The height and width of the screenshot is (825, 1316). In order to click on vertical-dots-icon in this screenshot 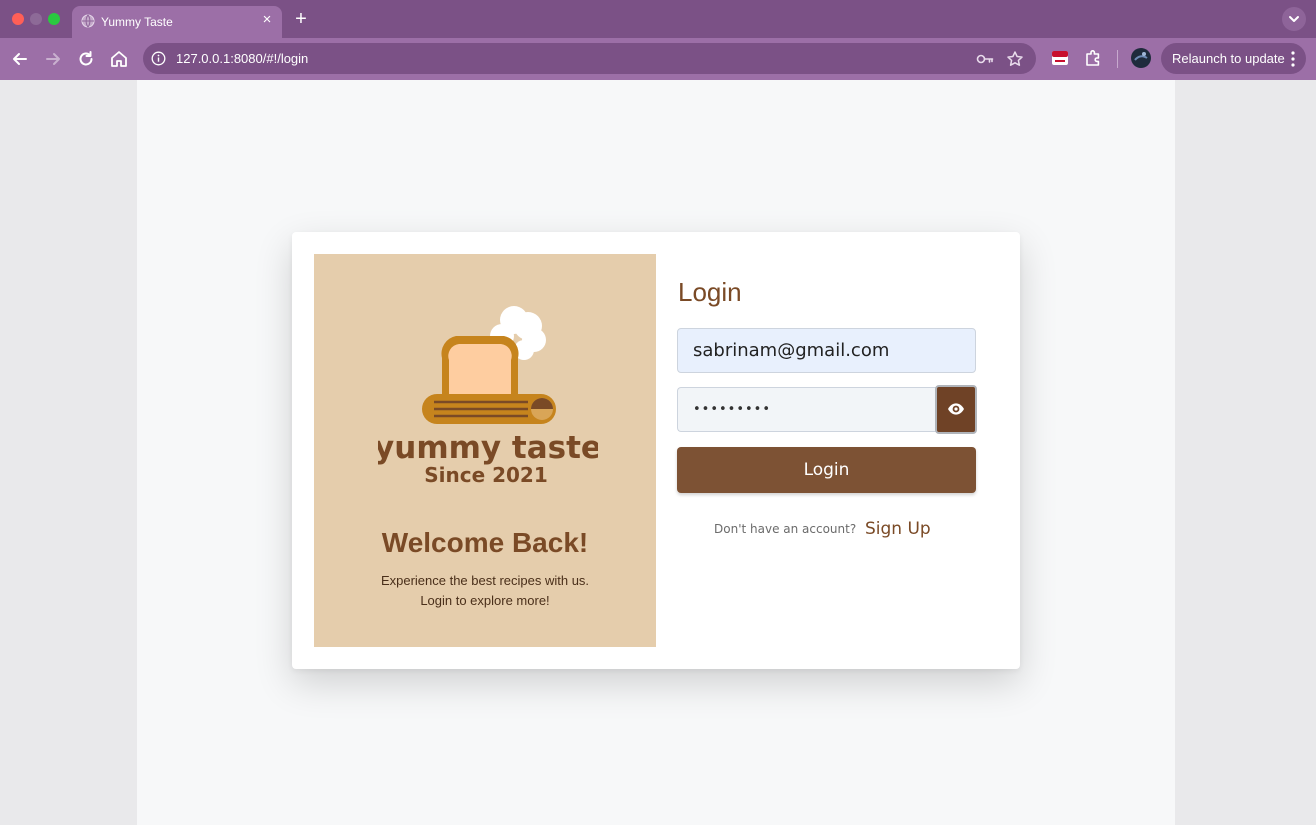, I will do `click(1293, 59)`.